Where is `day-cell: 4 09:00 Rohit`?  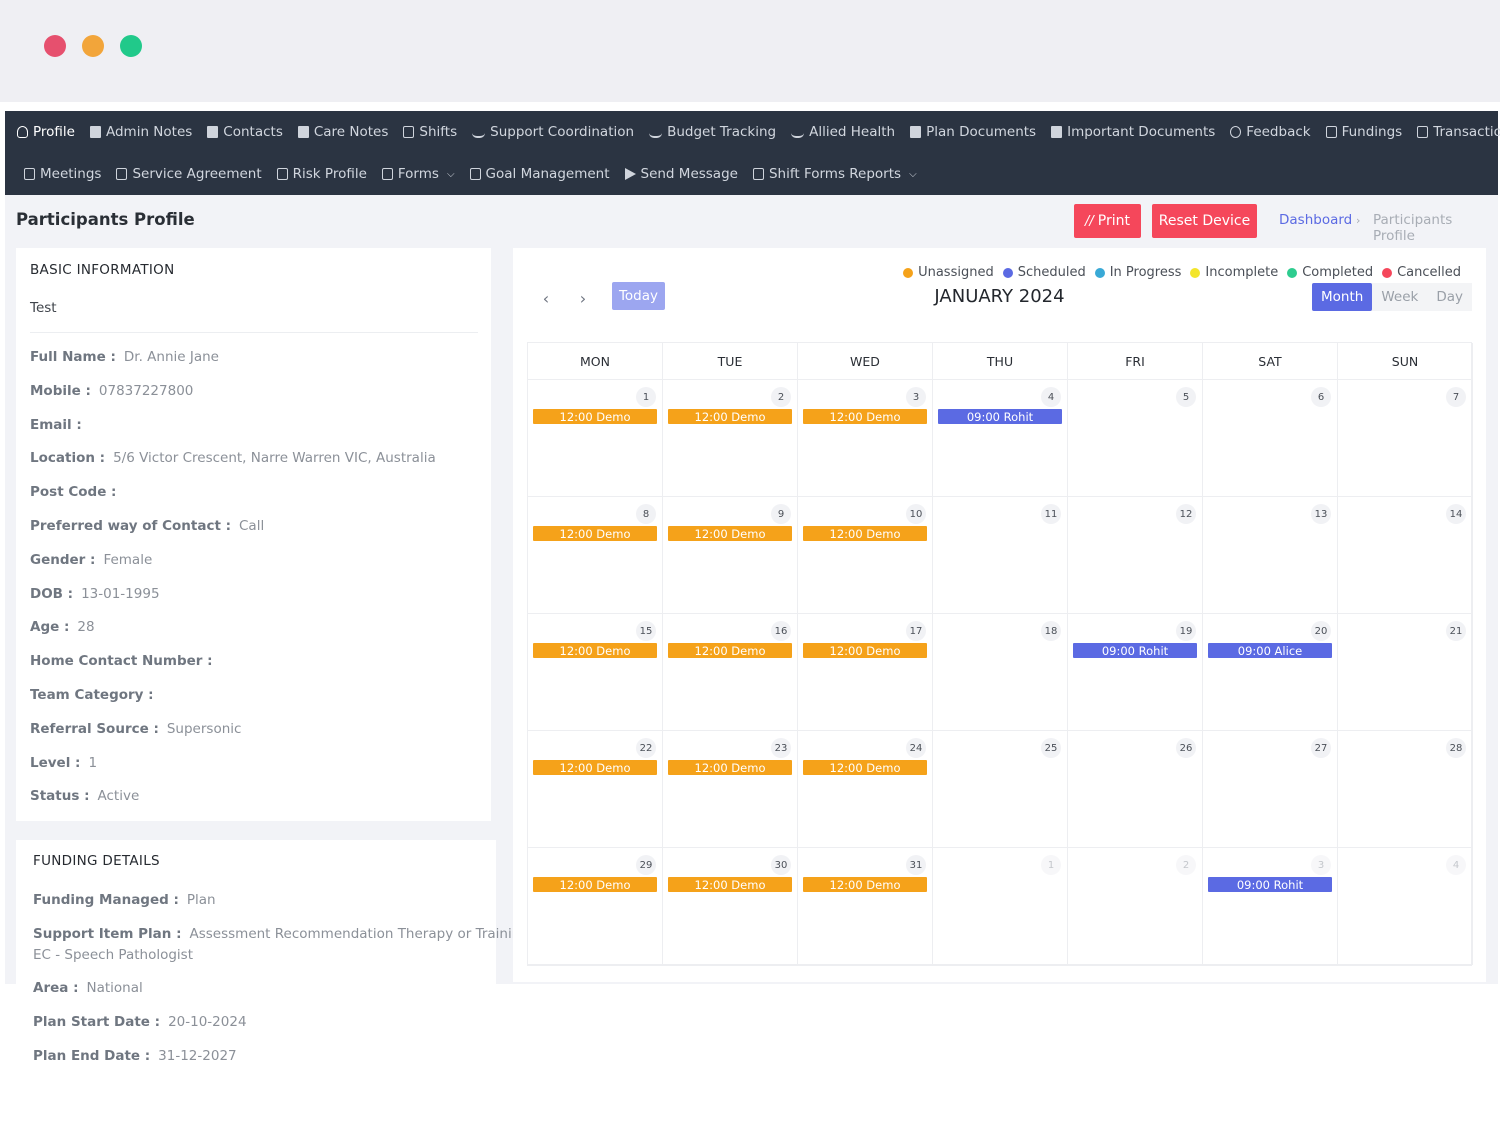
day-cell: 4 09:00 Rohit is located at coordinates (1000, 438).